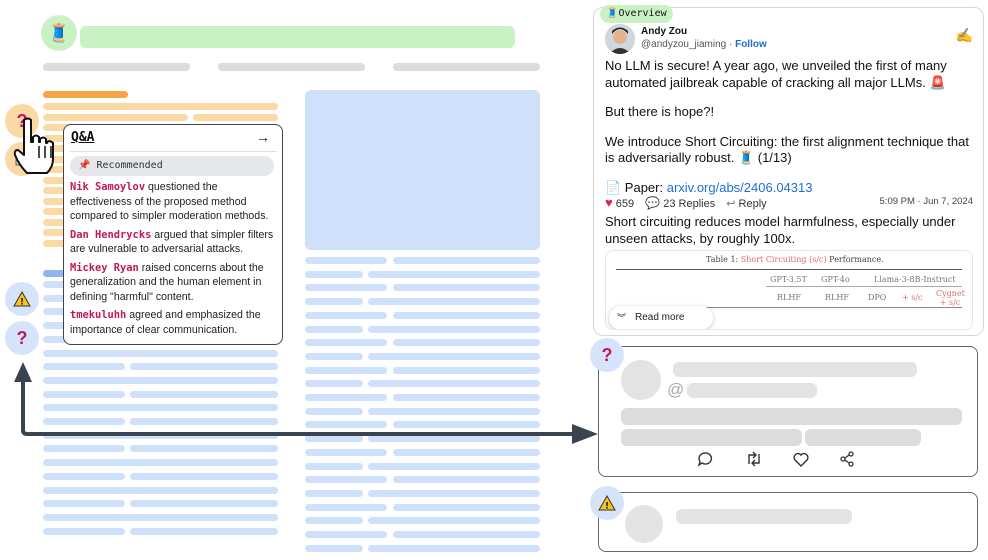  What do you see at coordinates (855, 259) in the screenshot?
I see `caption-suffix: Performance.` at bounding box center [855, 259].